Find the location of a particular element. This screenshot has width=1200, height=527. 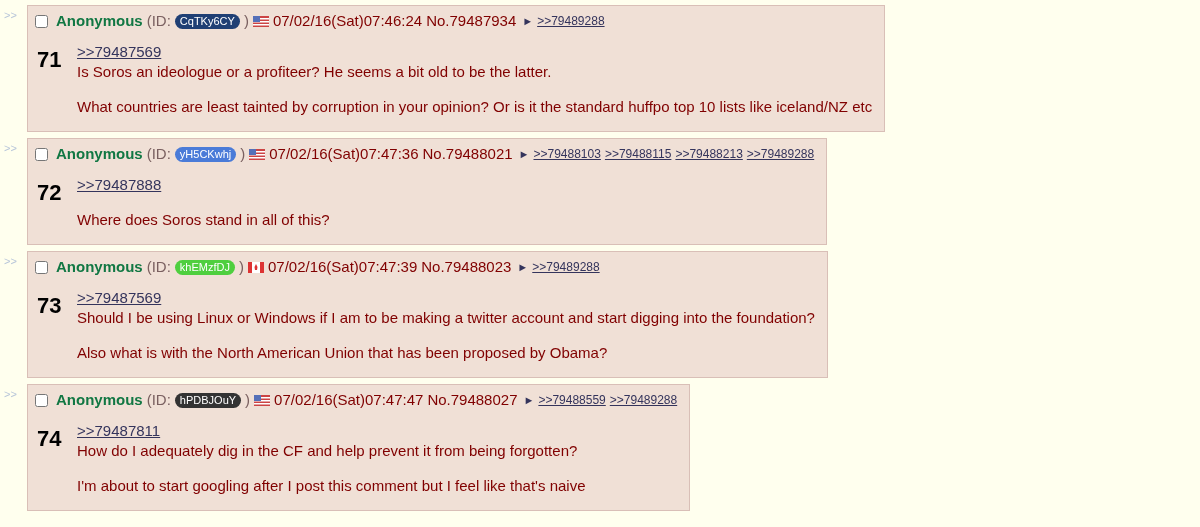

post-text: Where does Soros stand in all of this? is located at coordinates (203, 220).